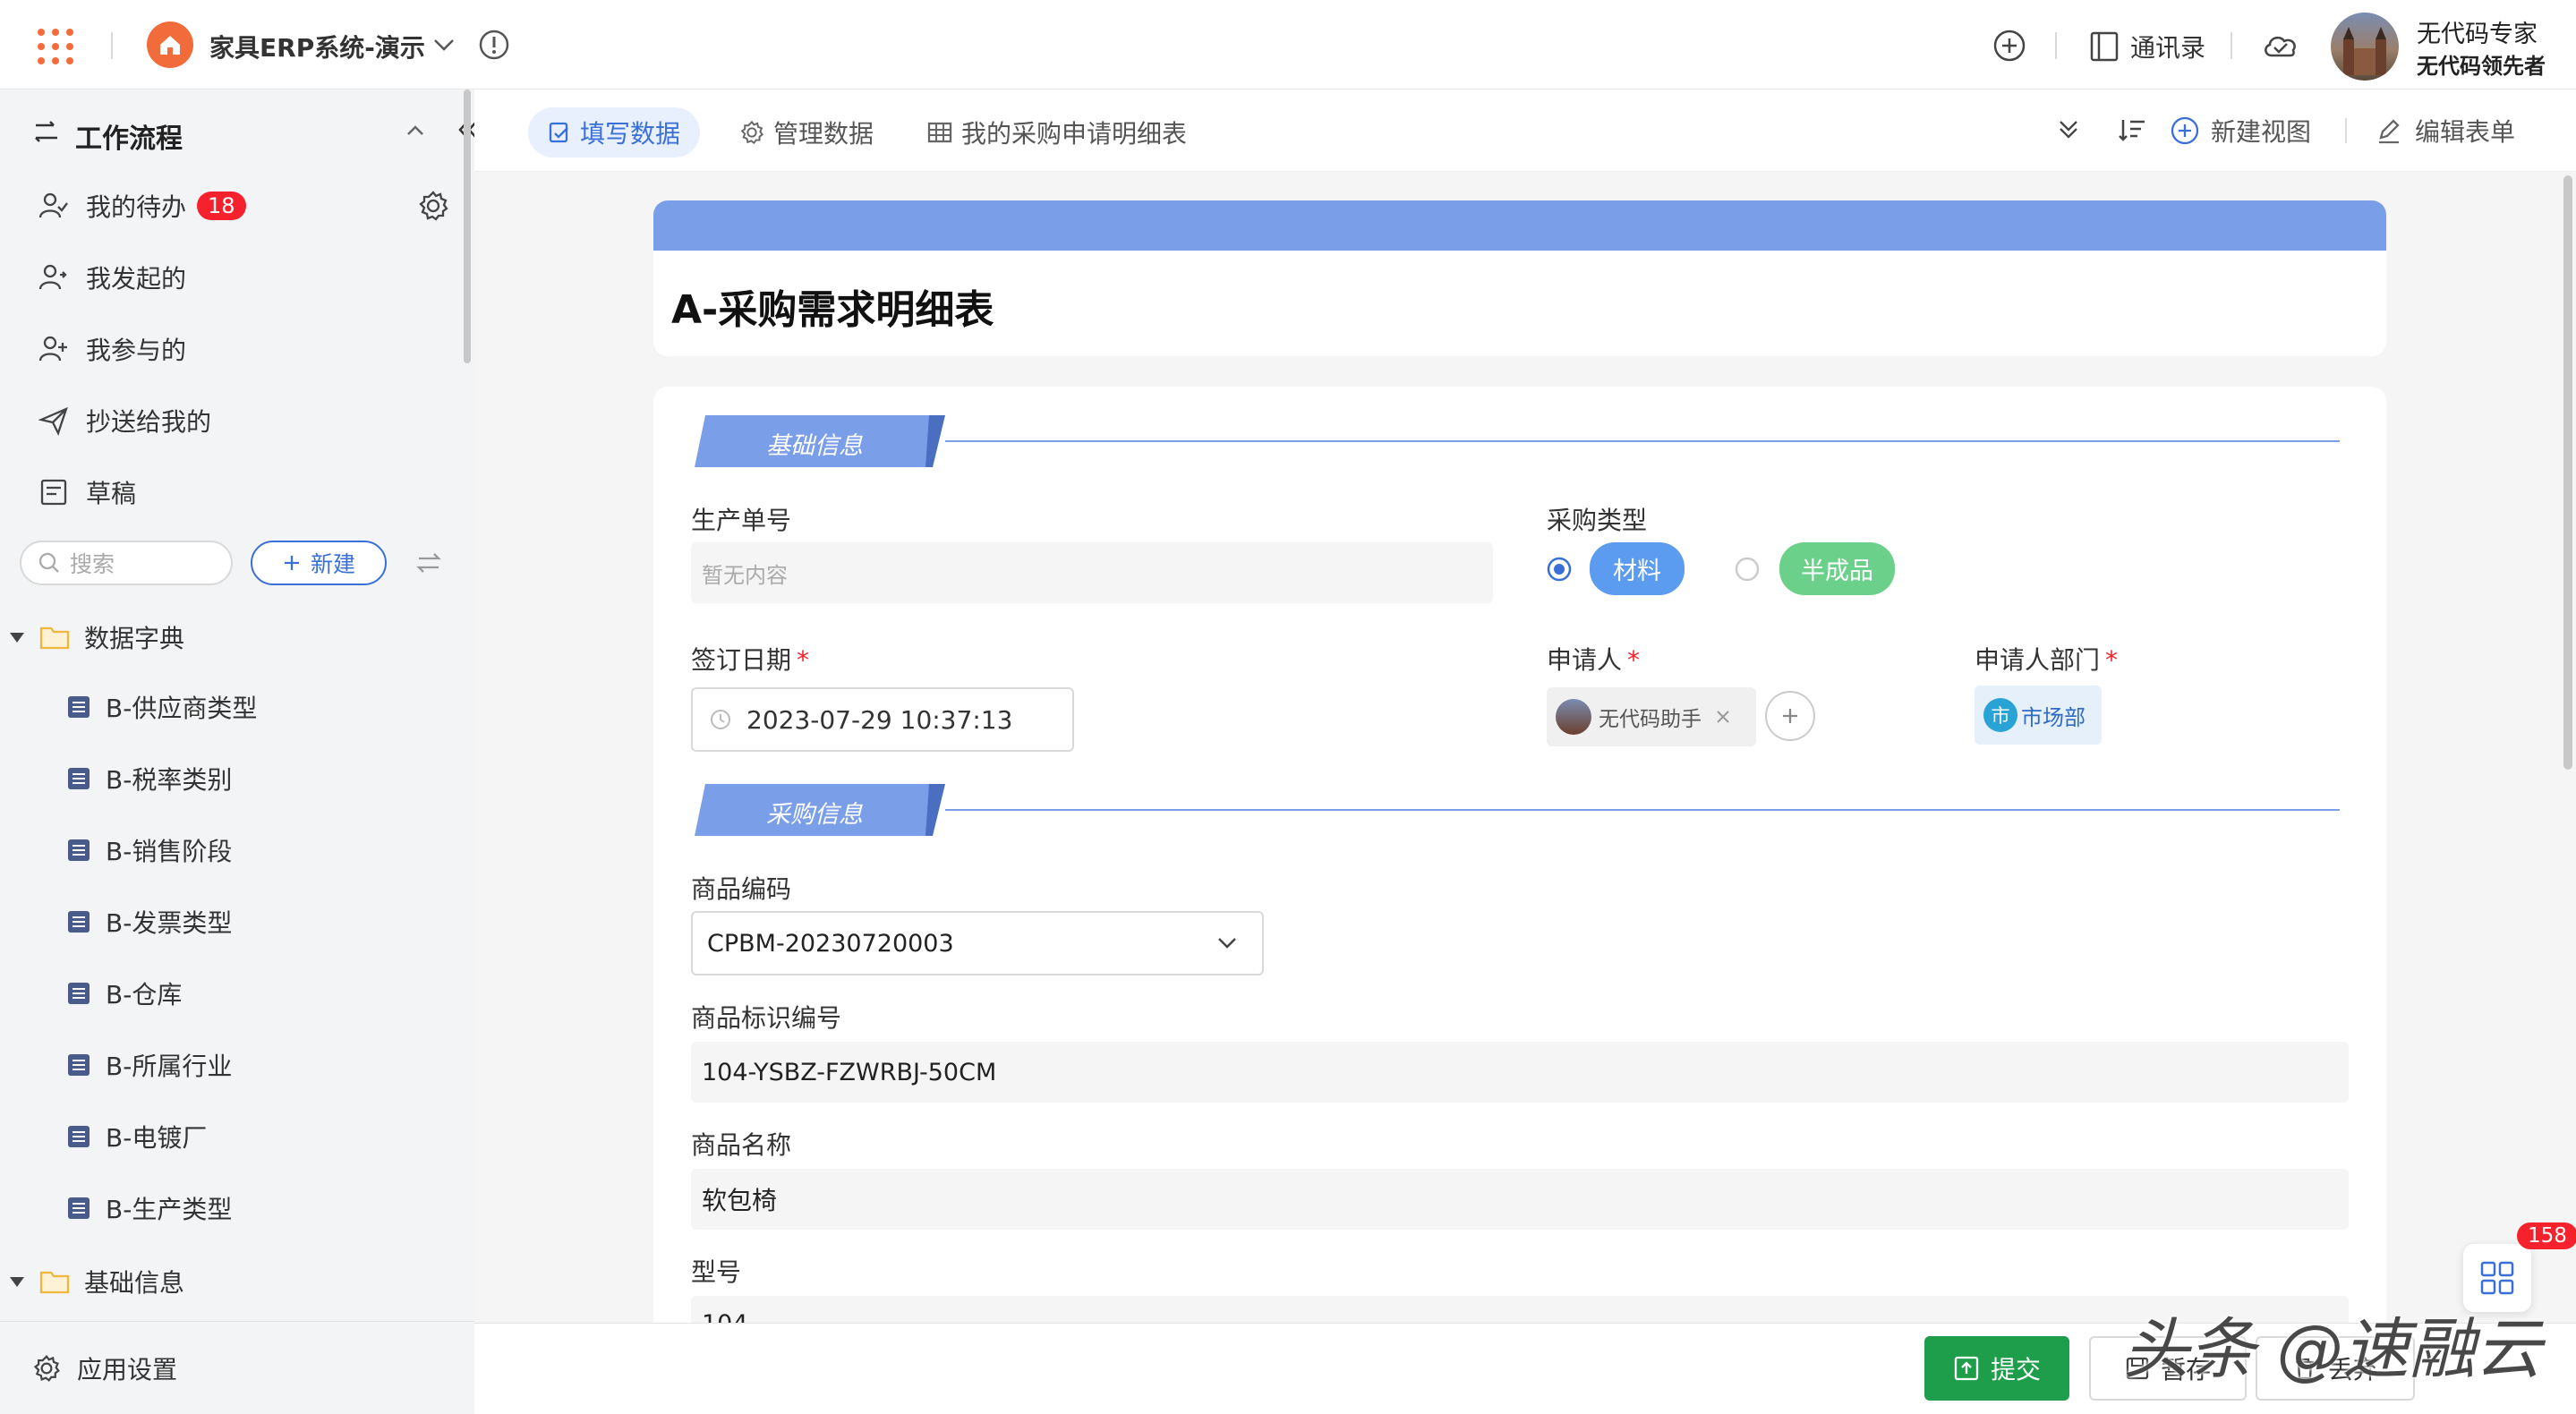 This screenshot has width=2576, height=1414. I want to click on swap-icon, so click(428, 562).